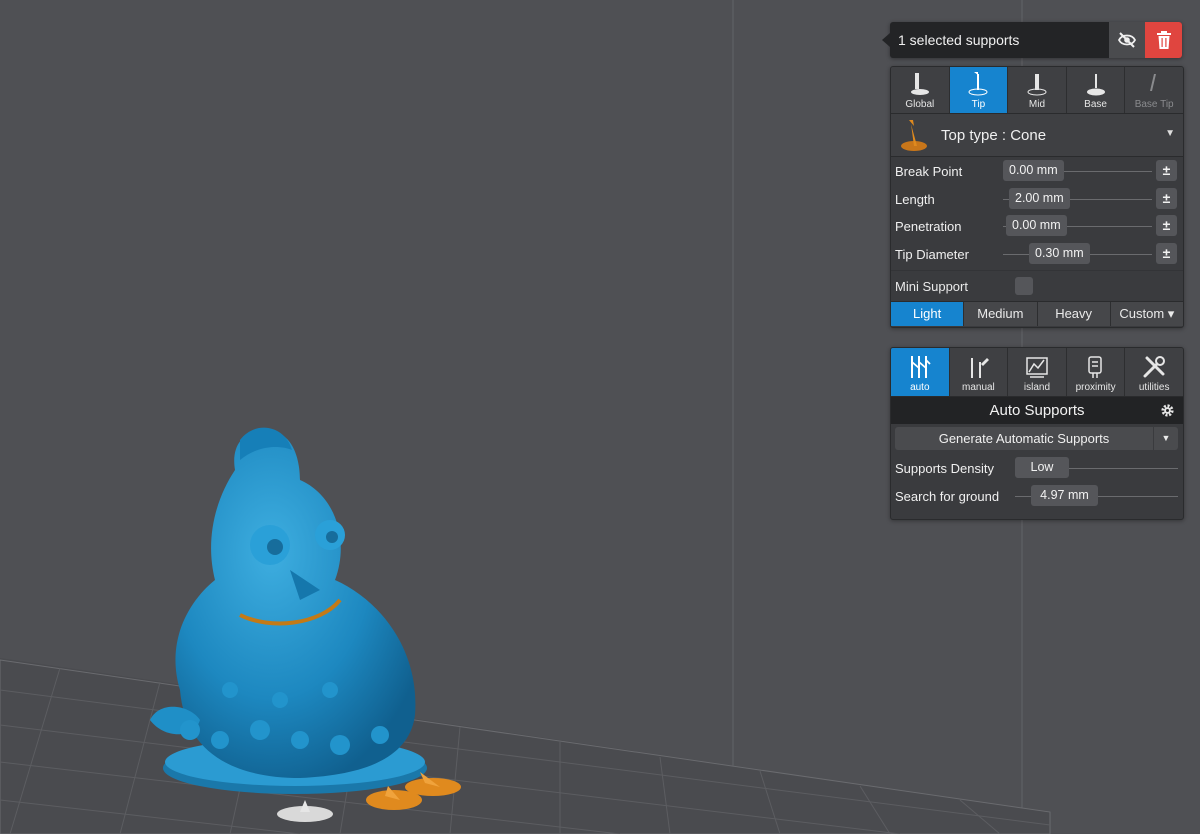 This screenshot has height=834, width=1200. What do you see at coordinates (994, 135) in the screenshot?
I see `top-type-label: Top type : Cone` at bounding box center [994, 135].